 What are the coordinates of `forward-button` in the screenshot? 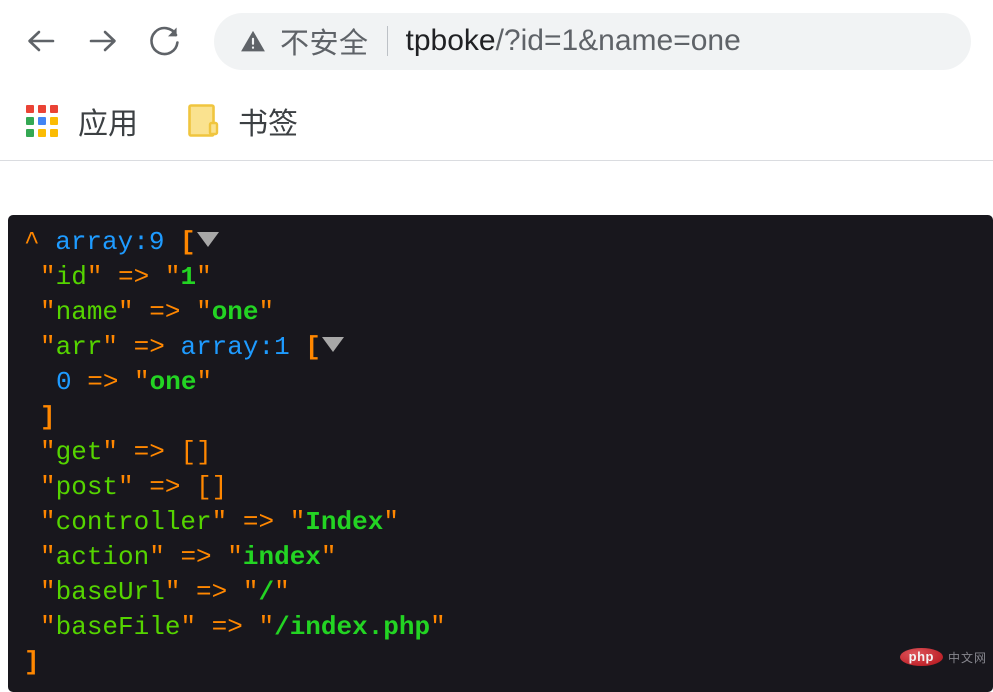 It's located at (103, 41).